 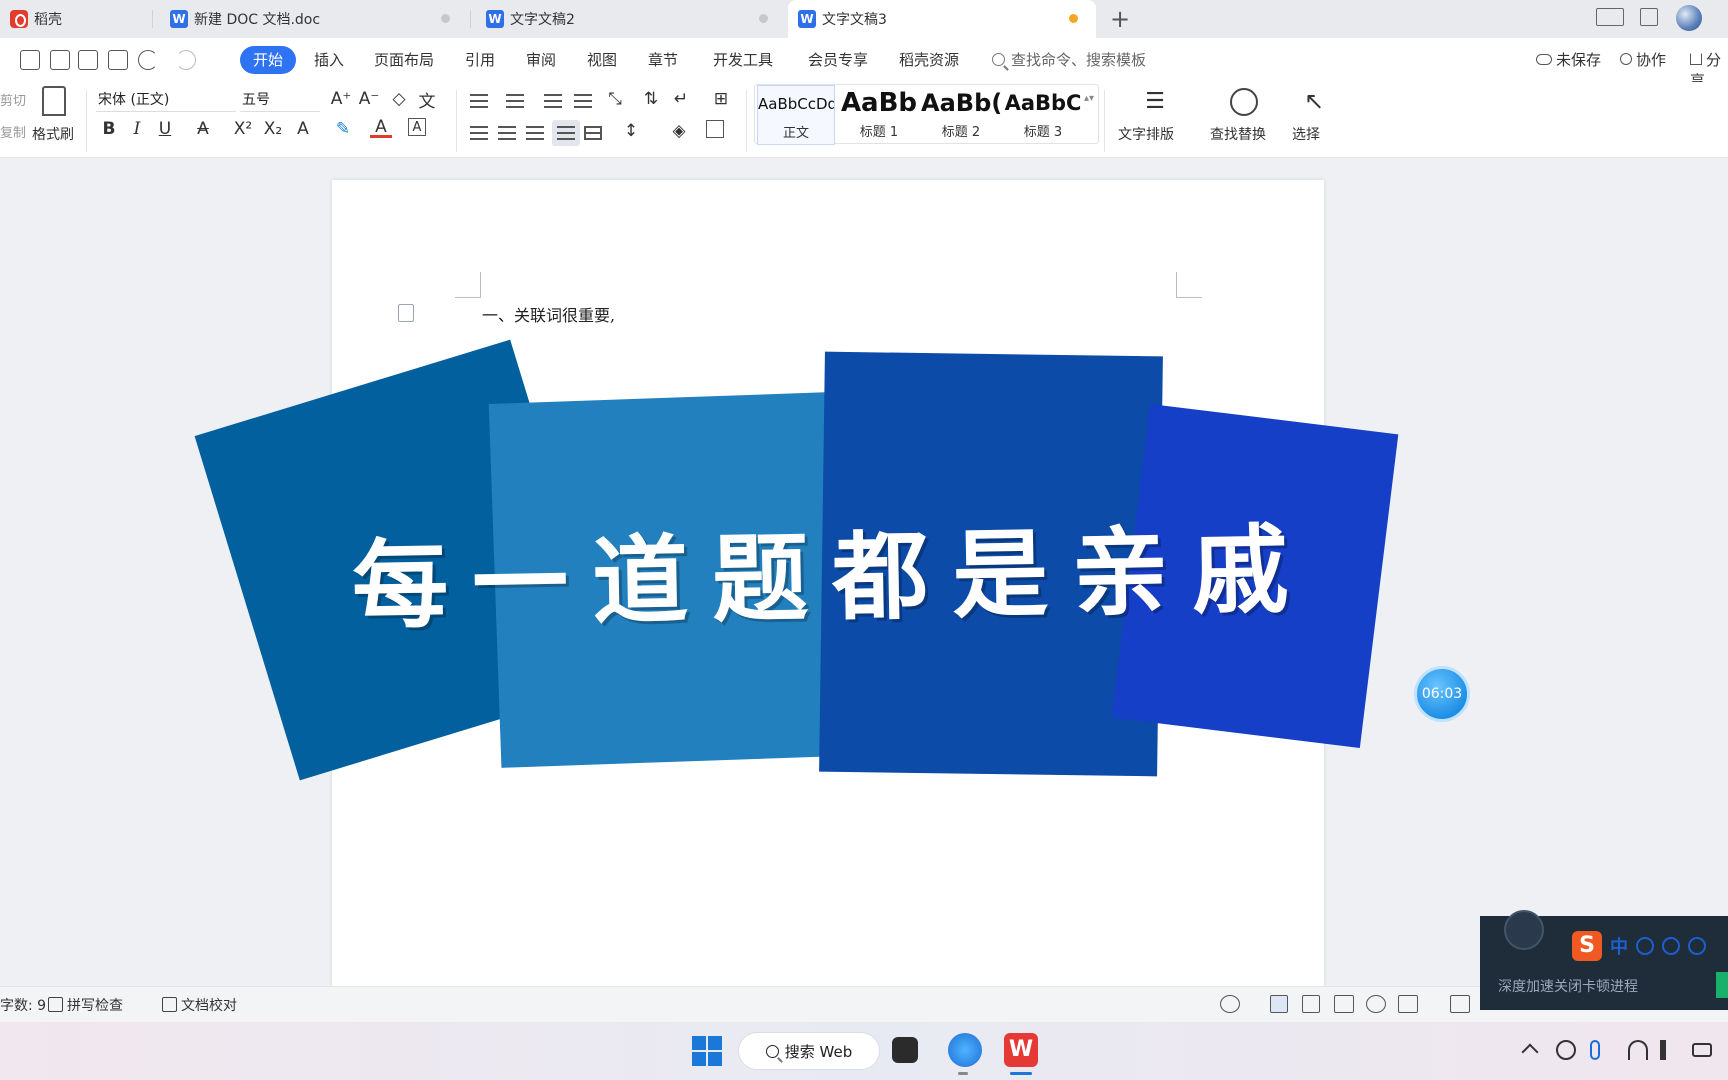 I want to click on superscript-icon: X², so click(x=243, y=129).